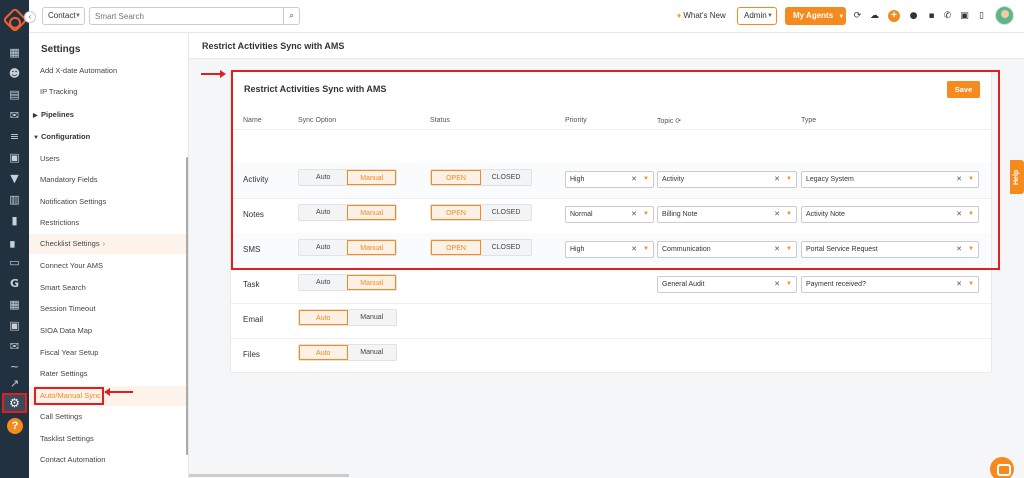  Describe the element at coordinates (14, 403) in the screenshot. I see `settings-icon: ⚙` at that location.